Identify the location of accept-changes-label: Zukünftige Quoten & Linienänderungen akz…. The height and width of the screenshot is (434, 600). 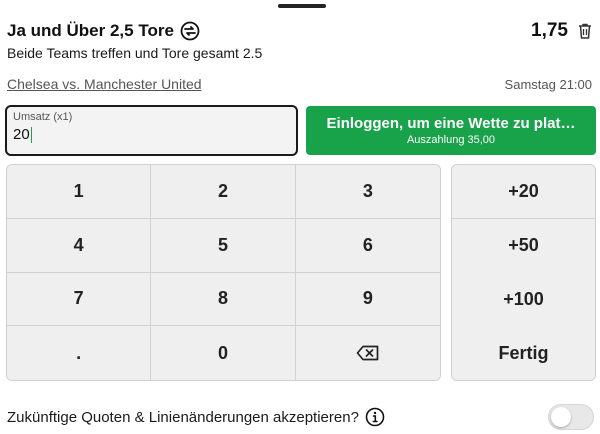
(183, 417).